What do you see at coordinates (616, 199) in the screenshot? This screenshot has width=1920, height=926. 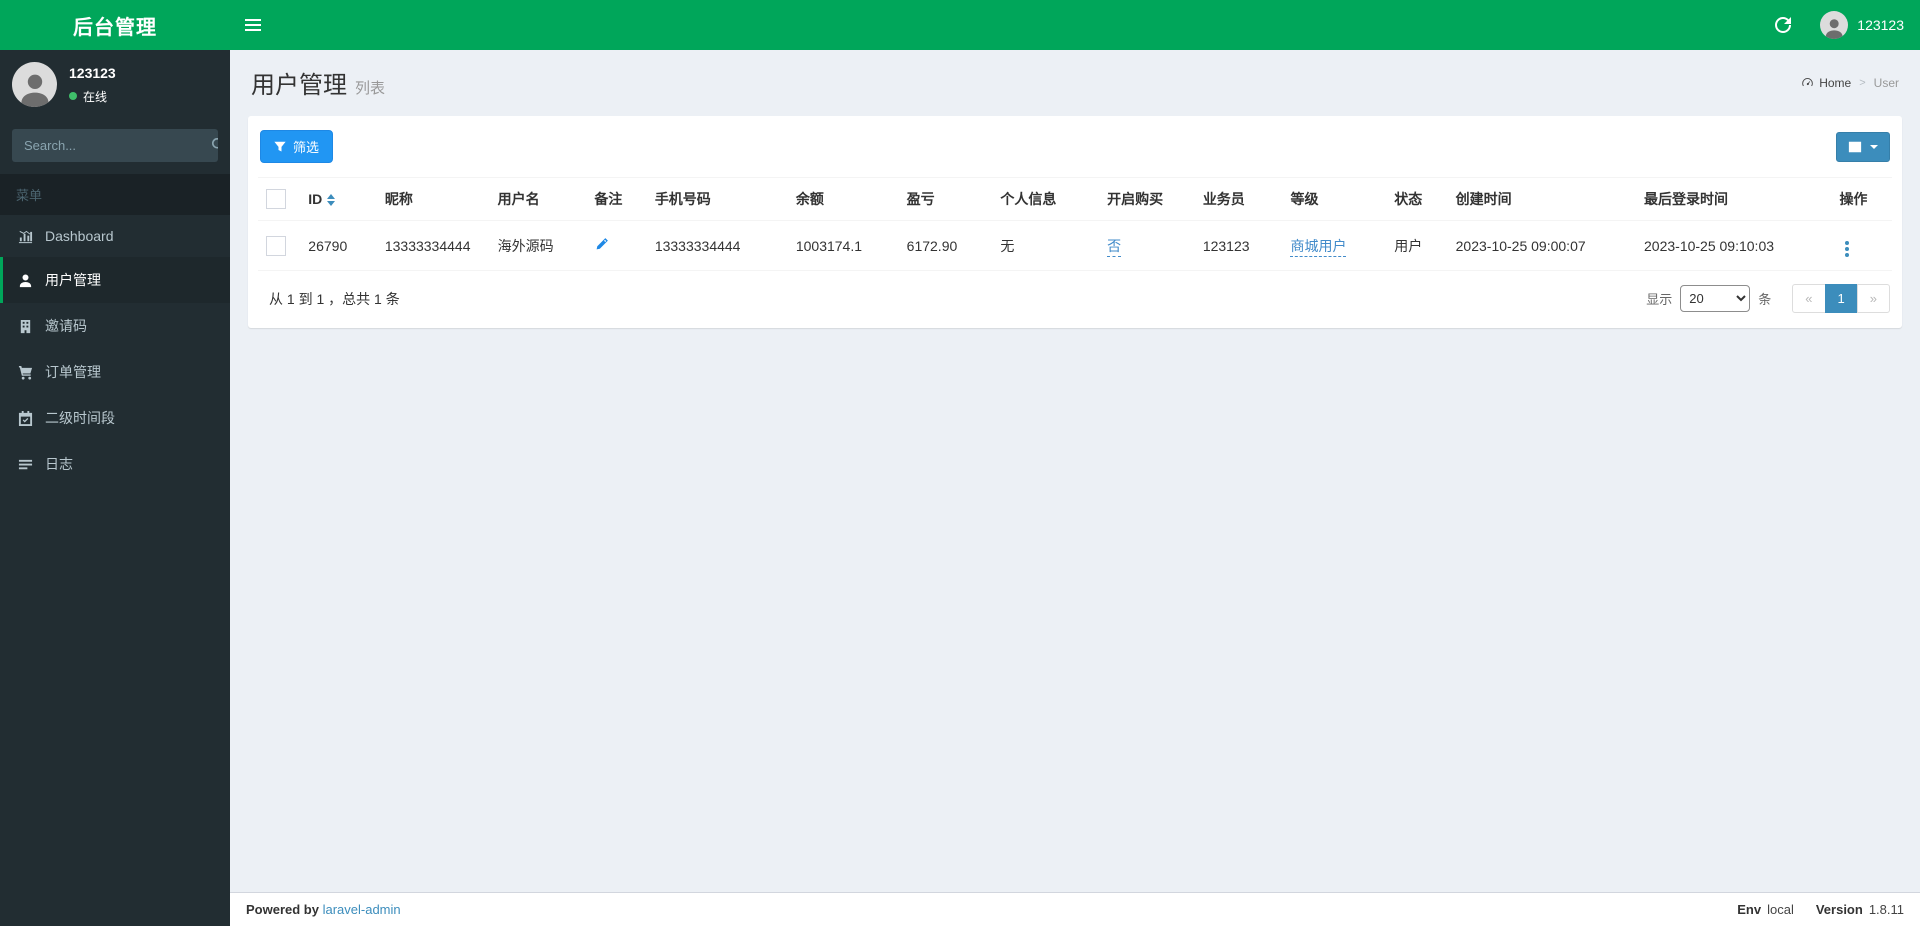 I see `header-remark: 备注` at bounding box center [616, 199].